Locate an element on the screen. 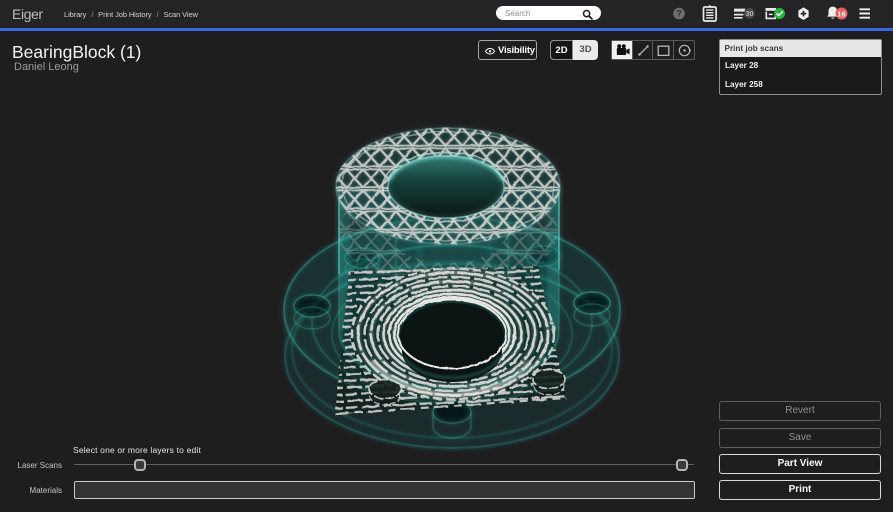  svg-text: 16 is located at coordinates (841, 13).